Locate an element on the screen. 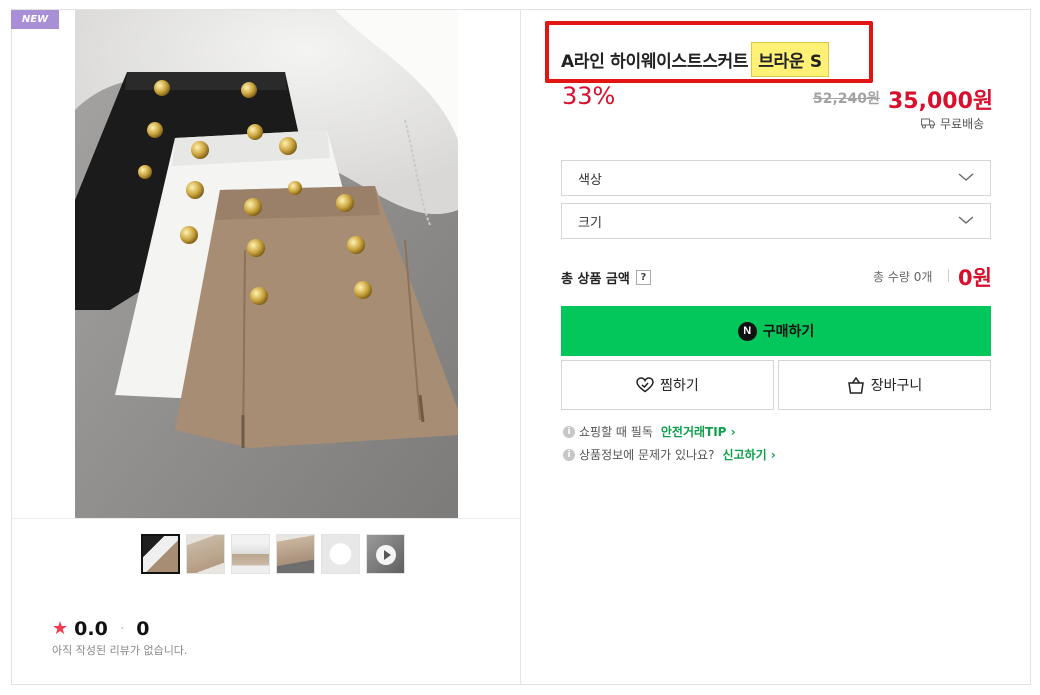  wishlist-button: 찜하기 is located at coordinates (667, 385).